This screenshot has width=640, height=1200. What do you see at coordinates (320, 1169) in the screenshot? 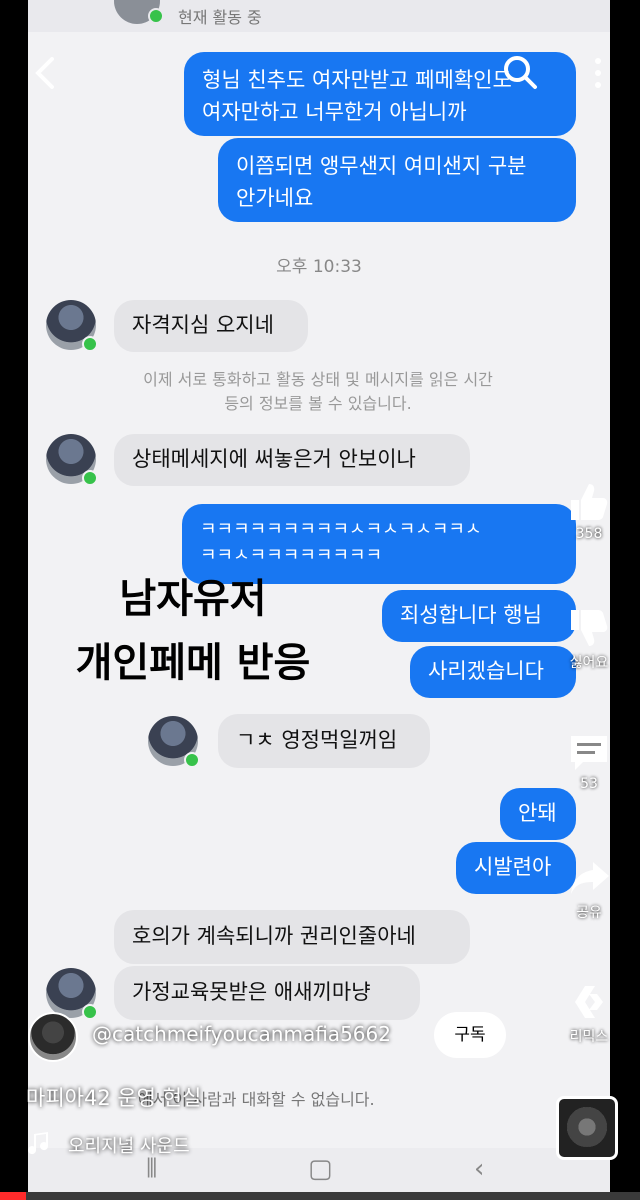
I see `home-icon: ▢` at bounding box center [320, 1169].